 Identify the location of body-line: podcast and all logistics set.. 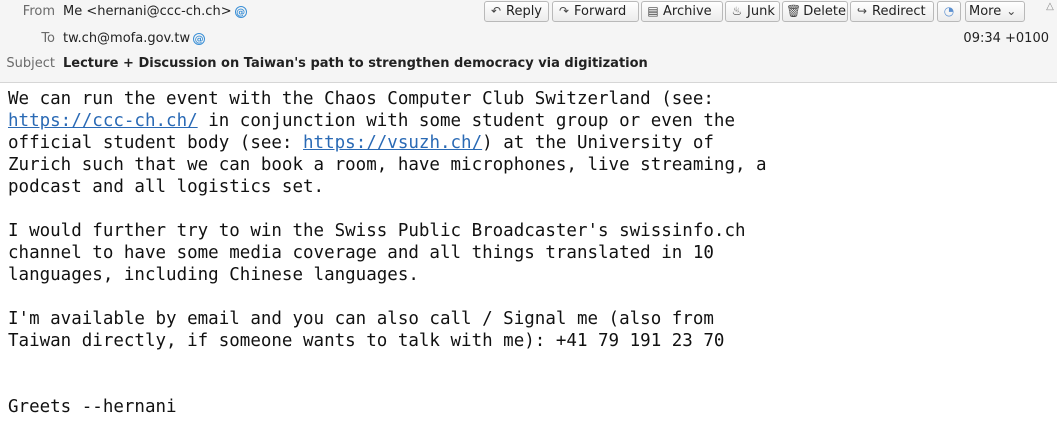
(166, 187).